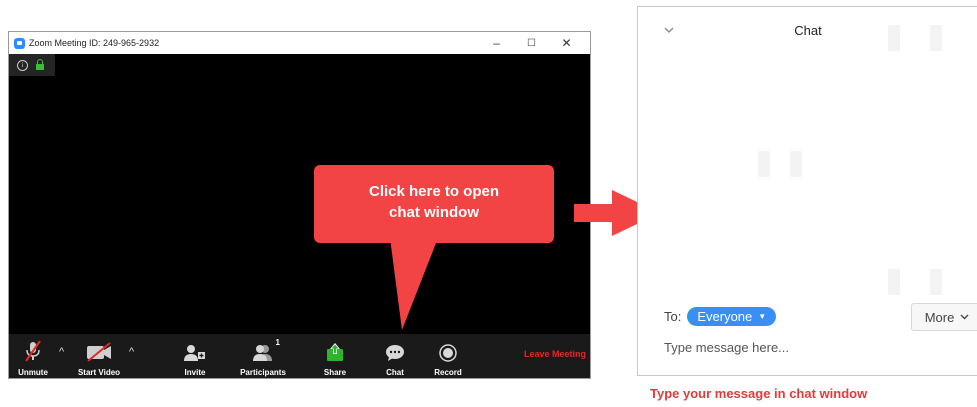  I want to click on participants-icon: 1, so click(266, 350).